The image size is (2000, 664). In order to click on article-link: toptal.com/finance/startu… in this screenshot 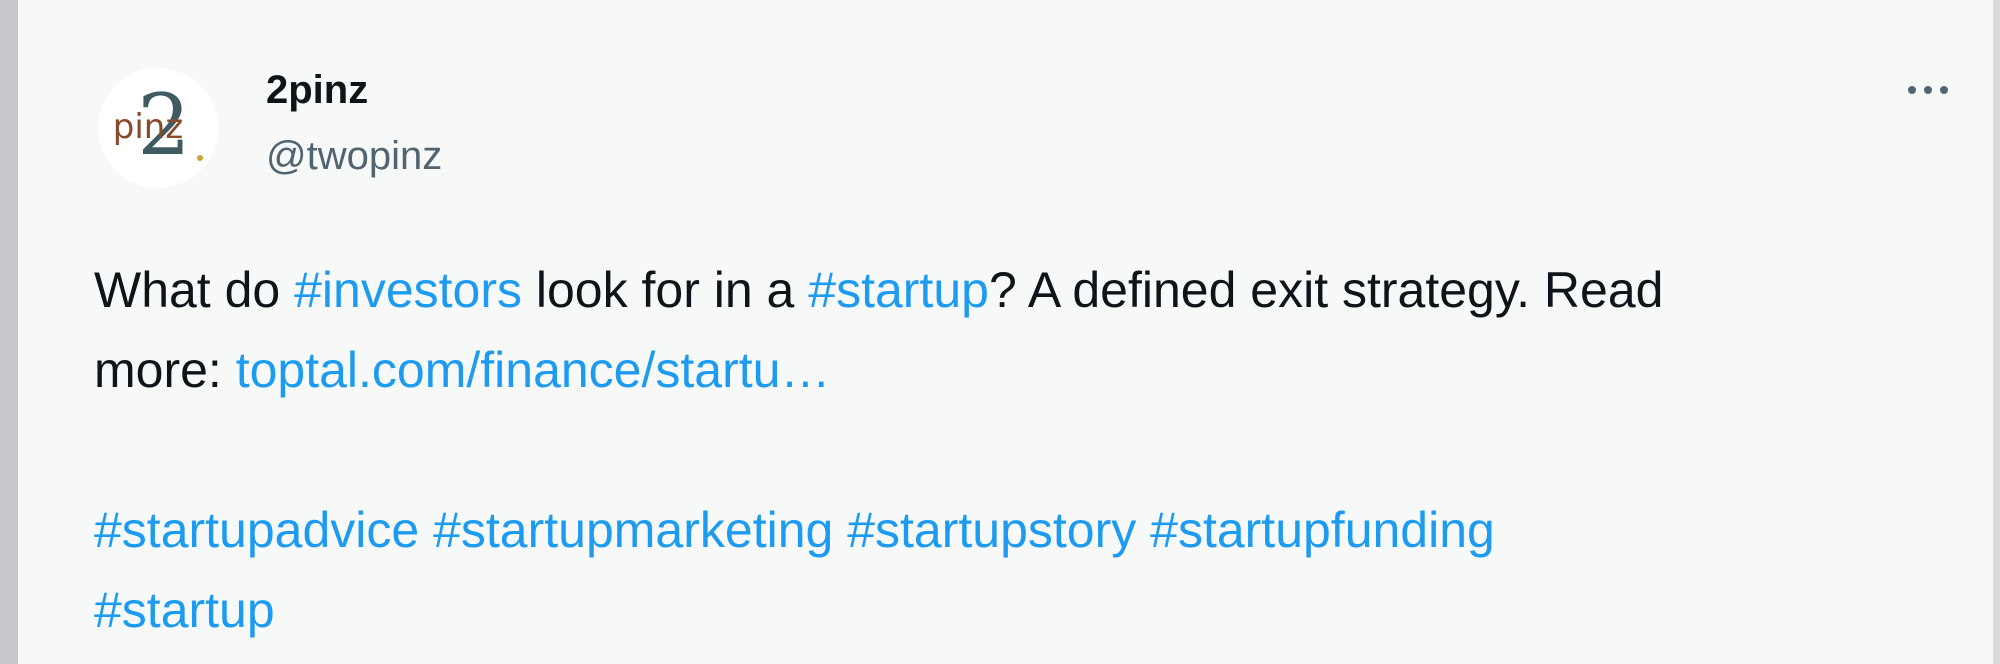, I will do `click(533, 370)`.